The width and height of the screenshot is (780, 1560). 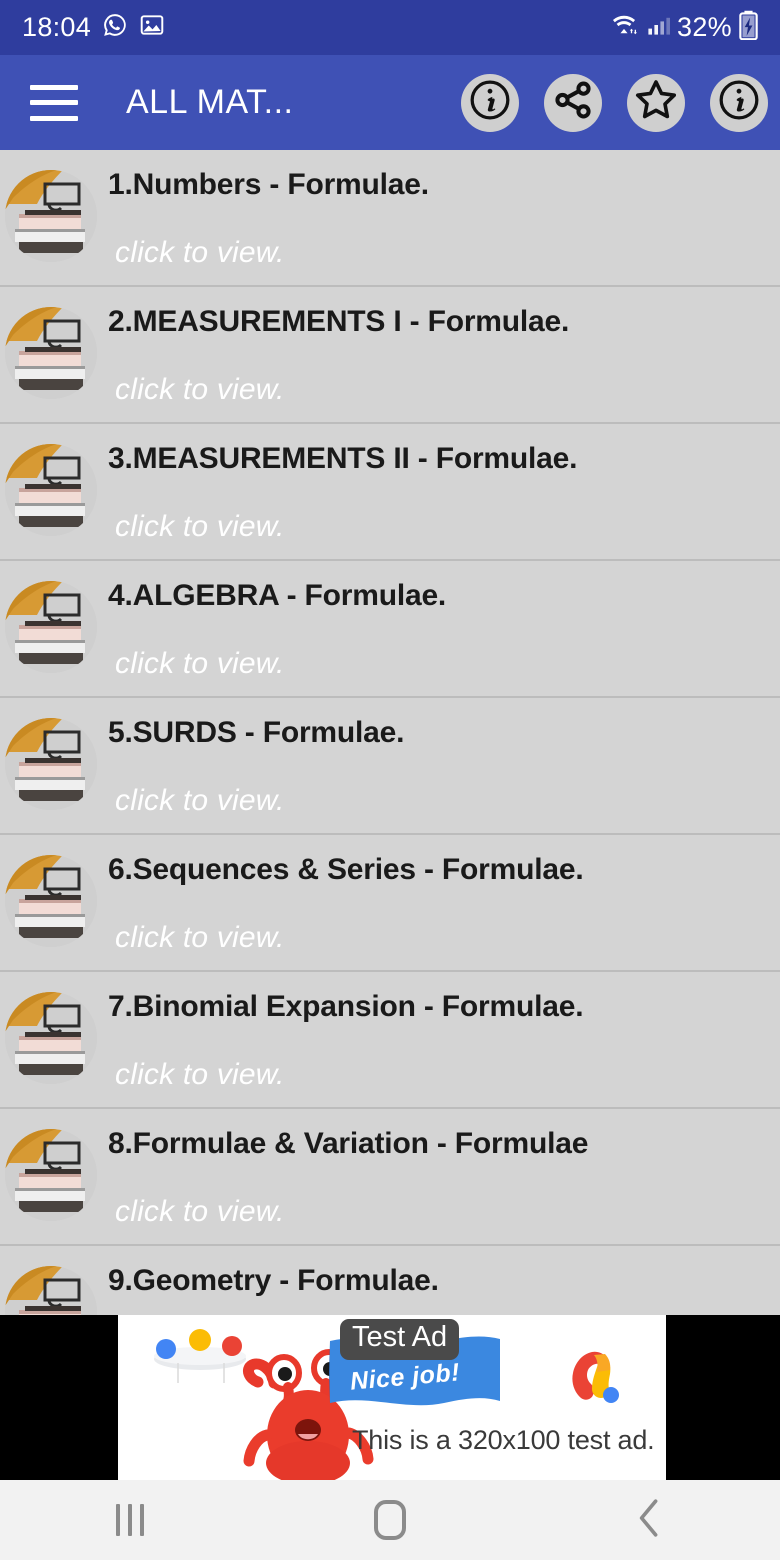 What do you see at coordinates (343, 458) in the screenshot?
I see `list-item-title: 3.MEASUREMENTS II - Formulae.` at bounding box center [343, 458].